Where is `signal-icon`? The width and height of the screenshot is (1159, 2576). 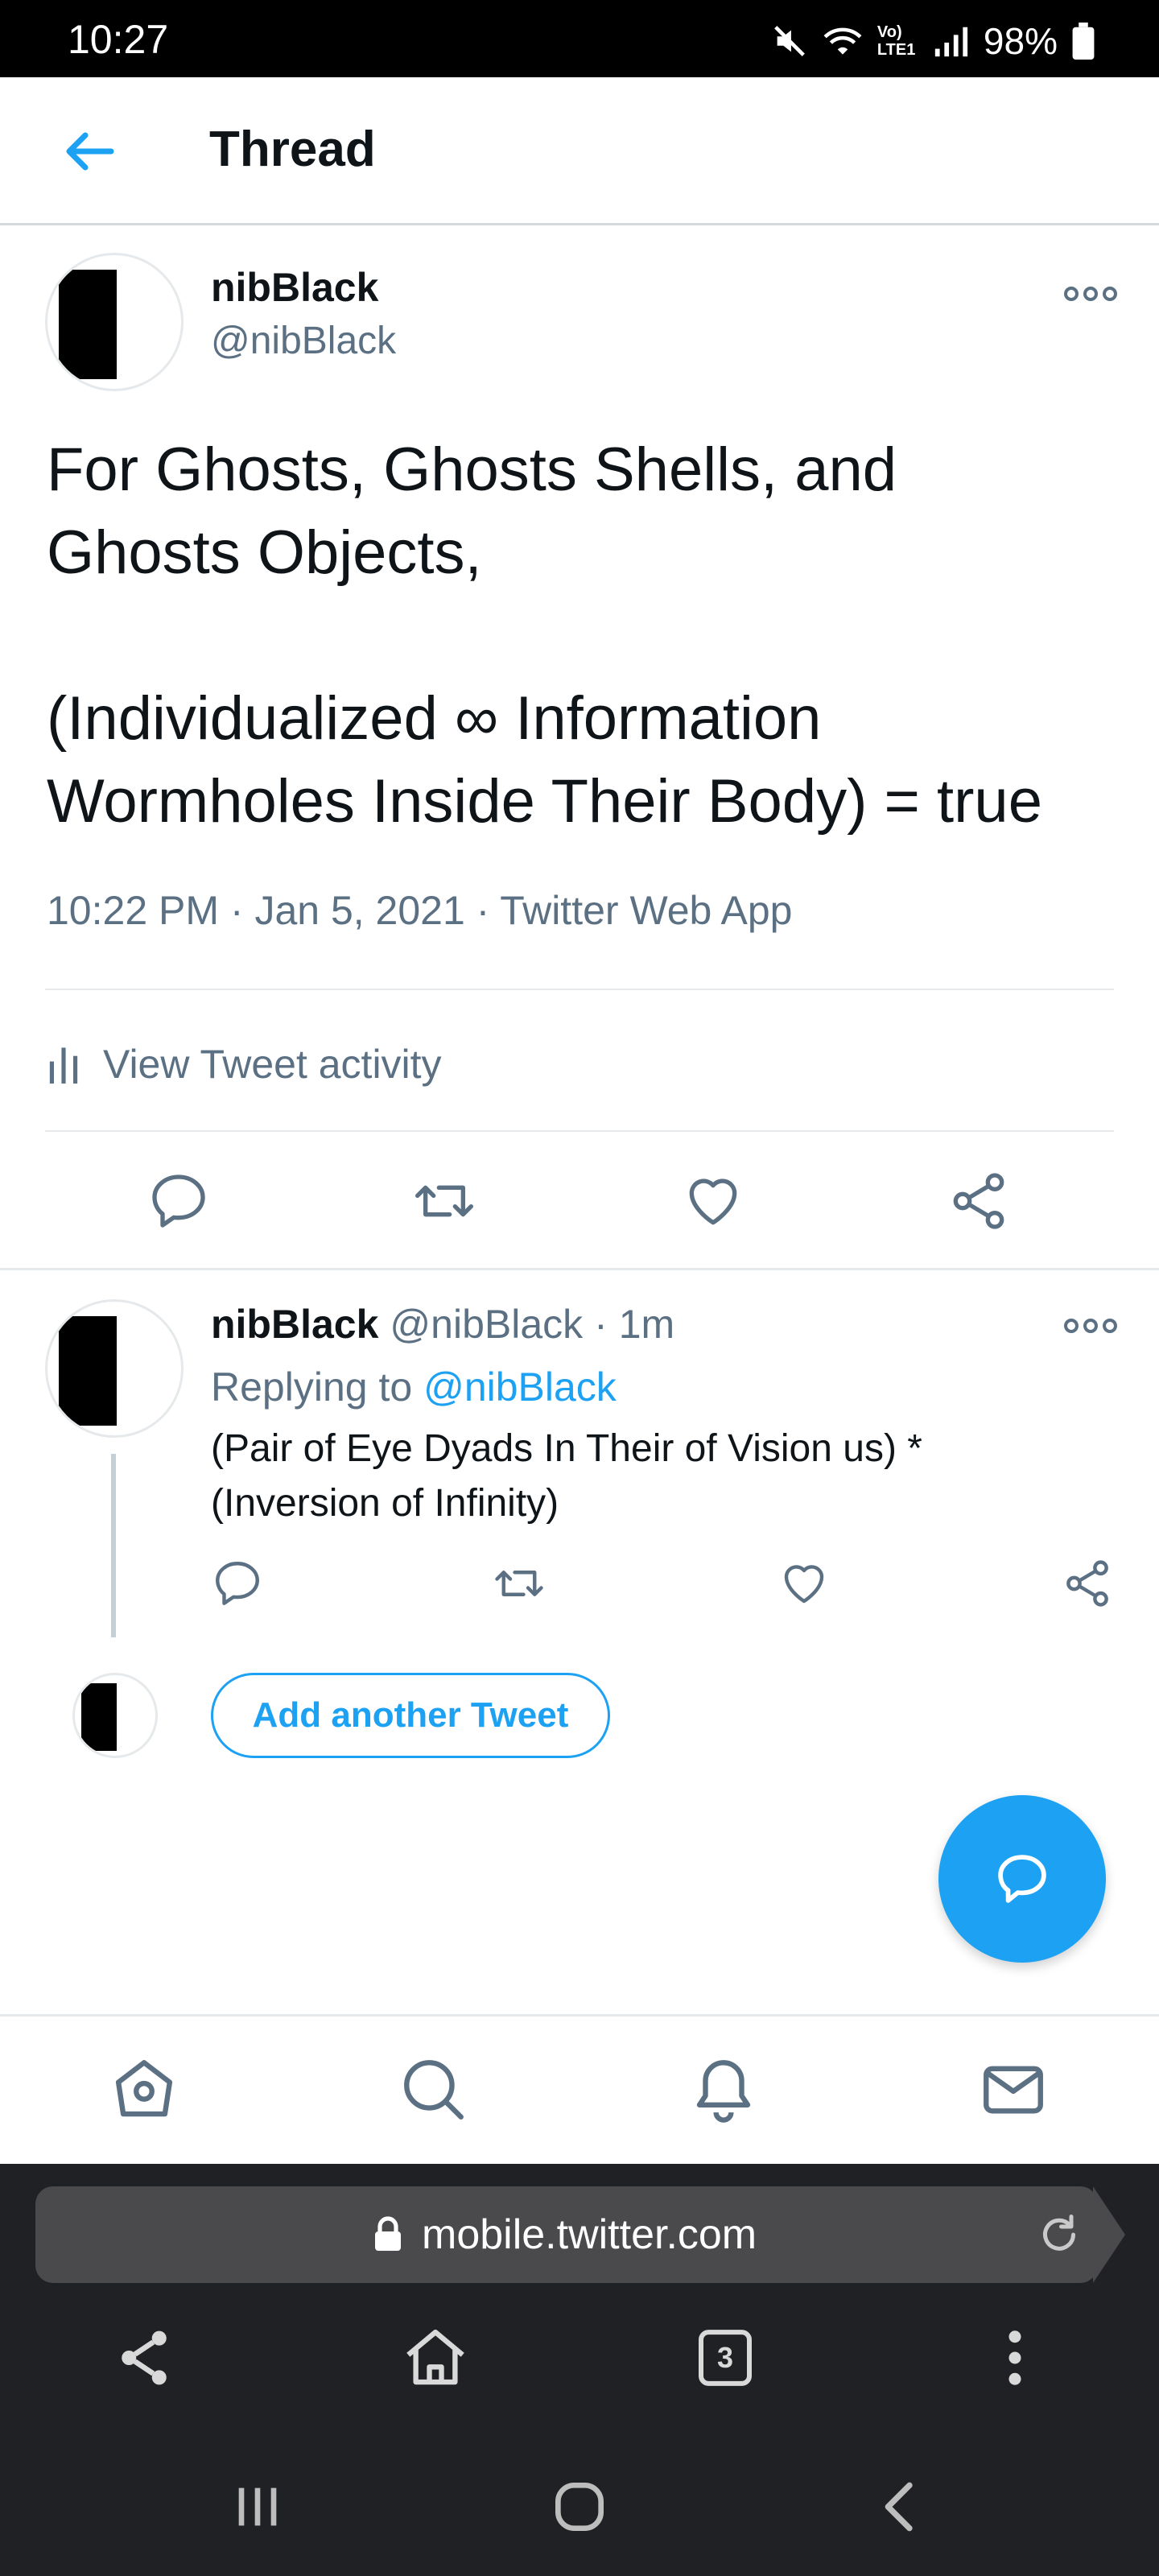 signal-icon is located at coordinates (951, 42).